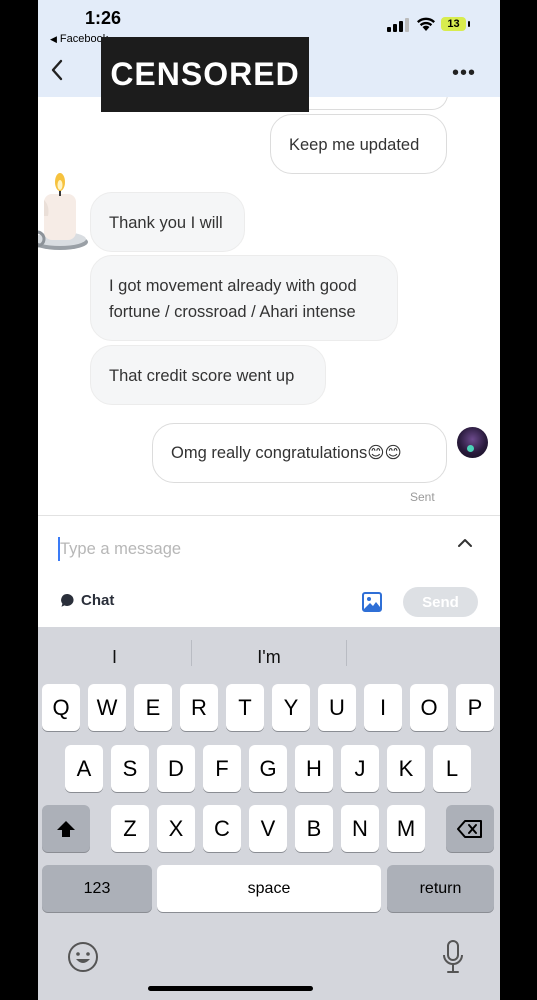 Image resolution: width=537 pixels, height=1000 pixels. Describe the element at coordinates (383, 707) in the screenshot. I see `key: I` at that location.